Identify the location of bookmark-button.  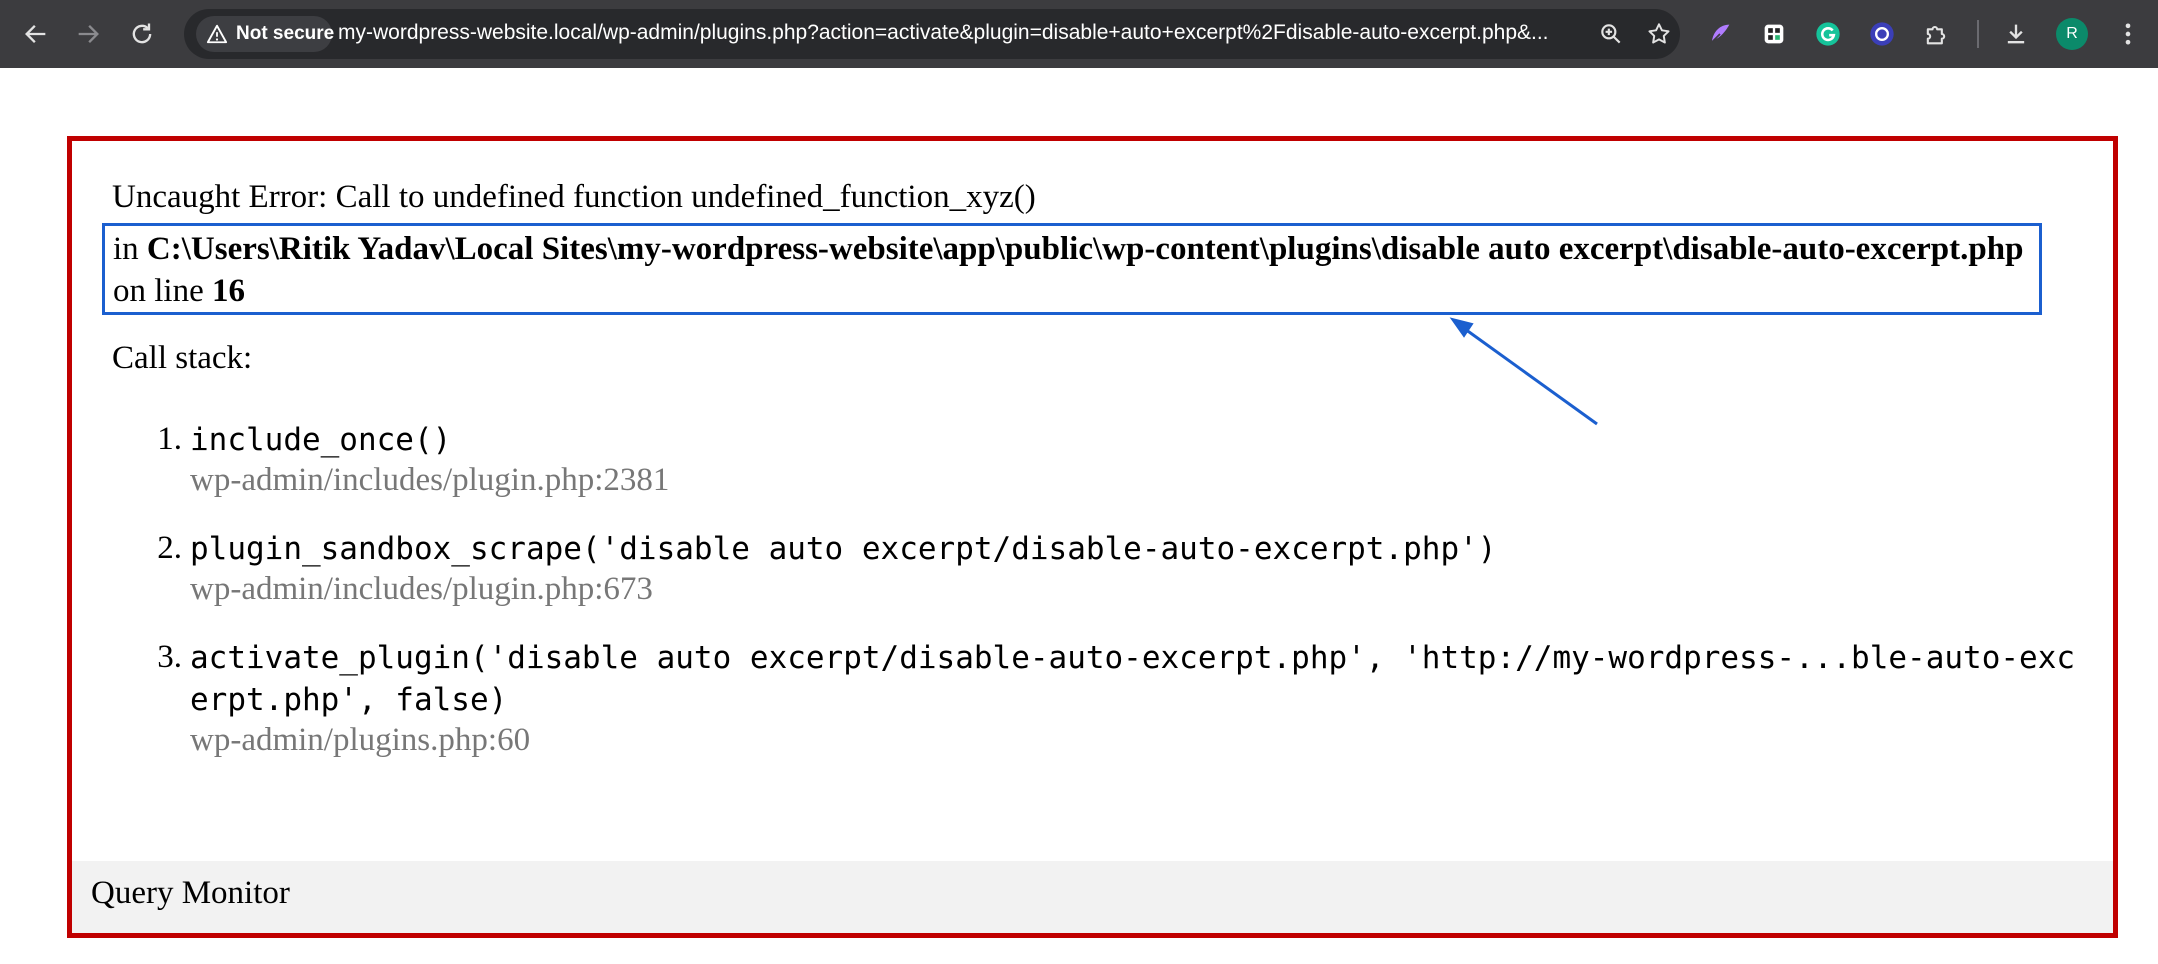
(1659, 34).